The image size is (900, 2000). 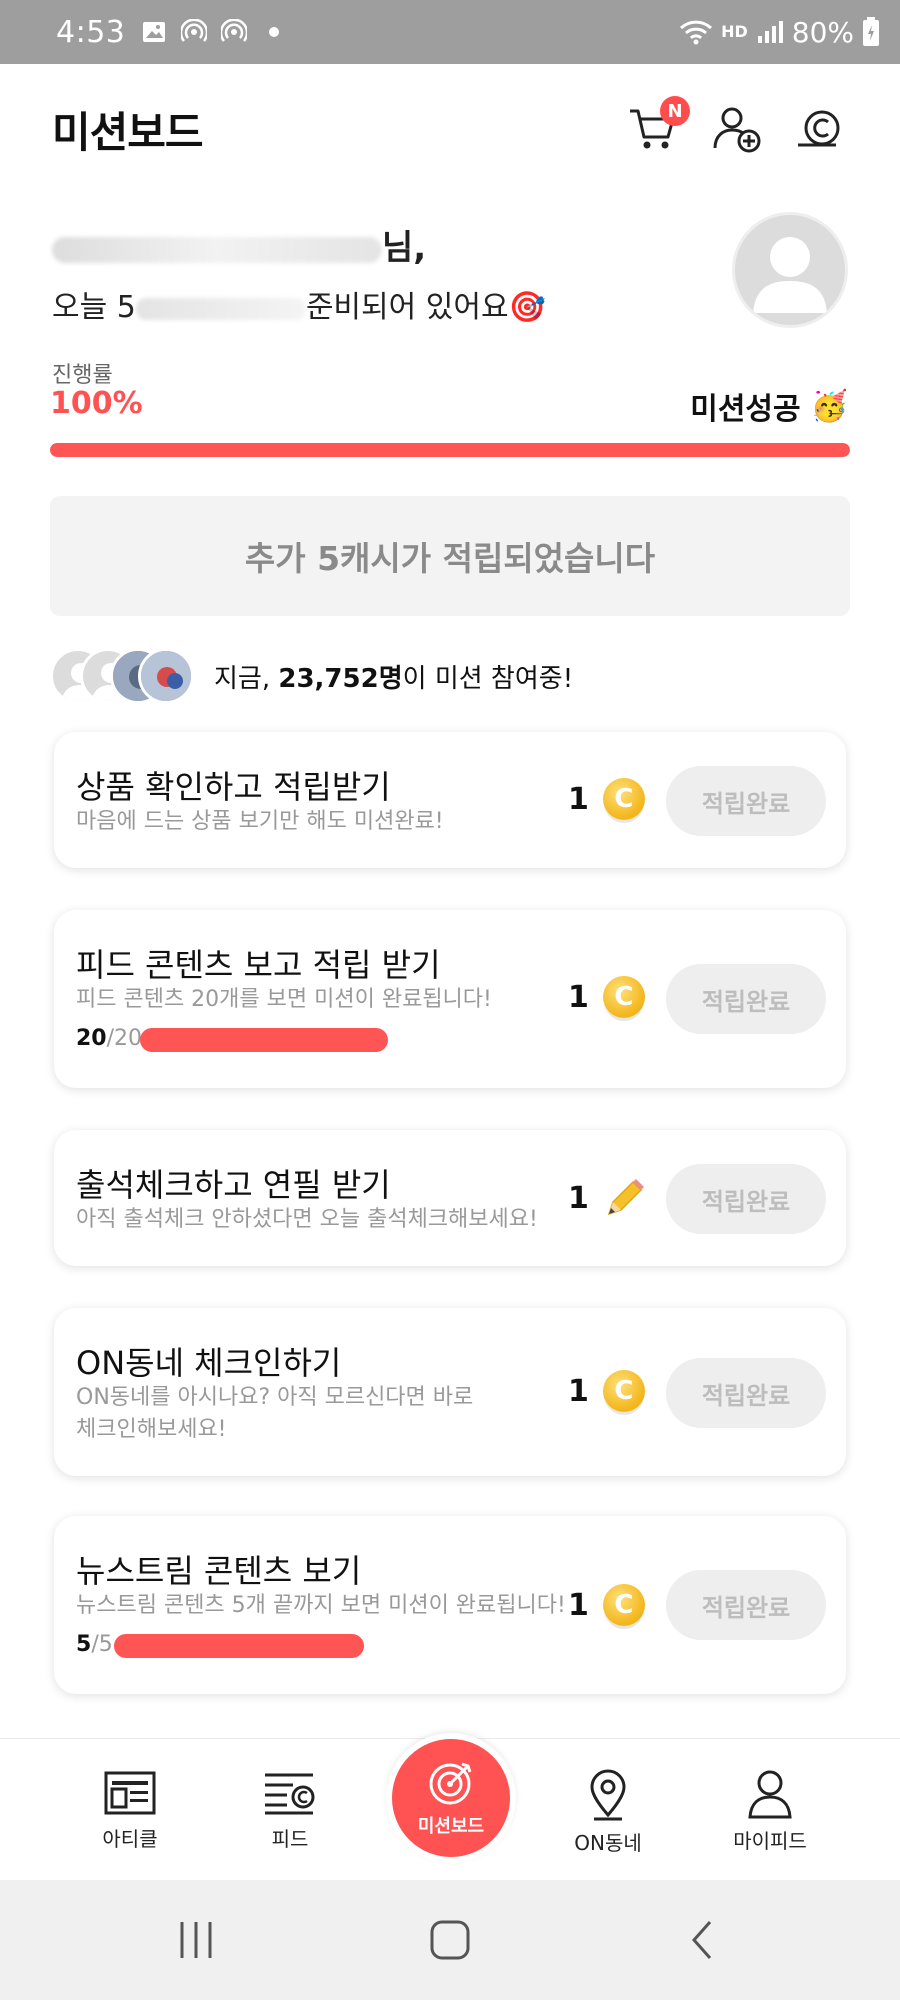 What do you see at coordinates (770, 32) in the screenshot?
I see `signal-icon` at bounding box center [770, 32].